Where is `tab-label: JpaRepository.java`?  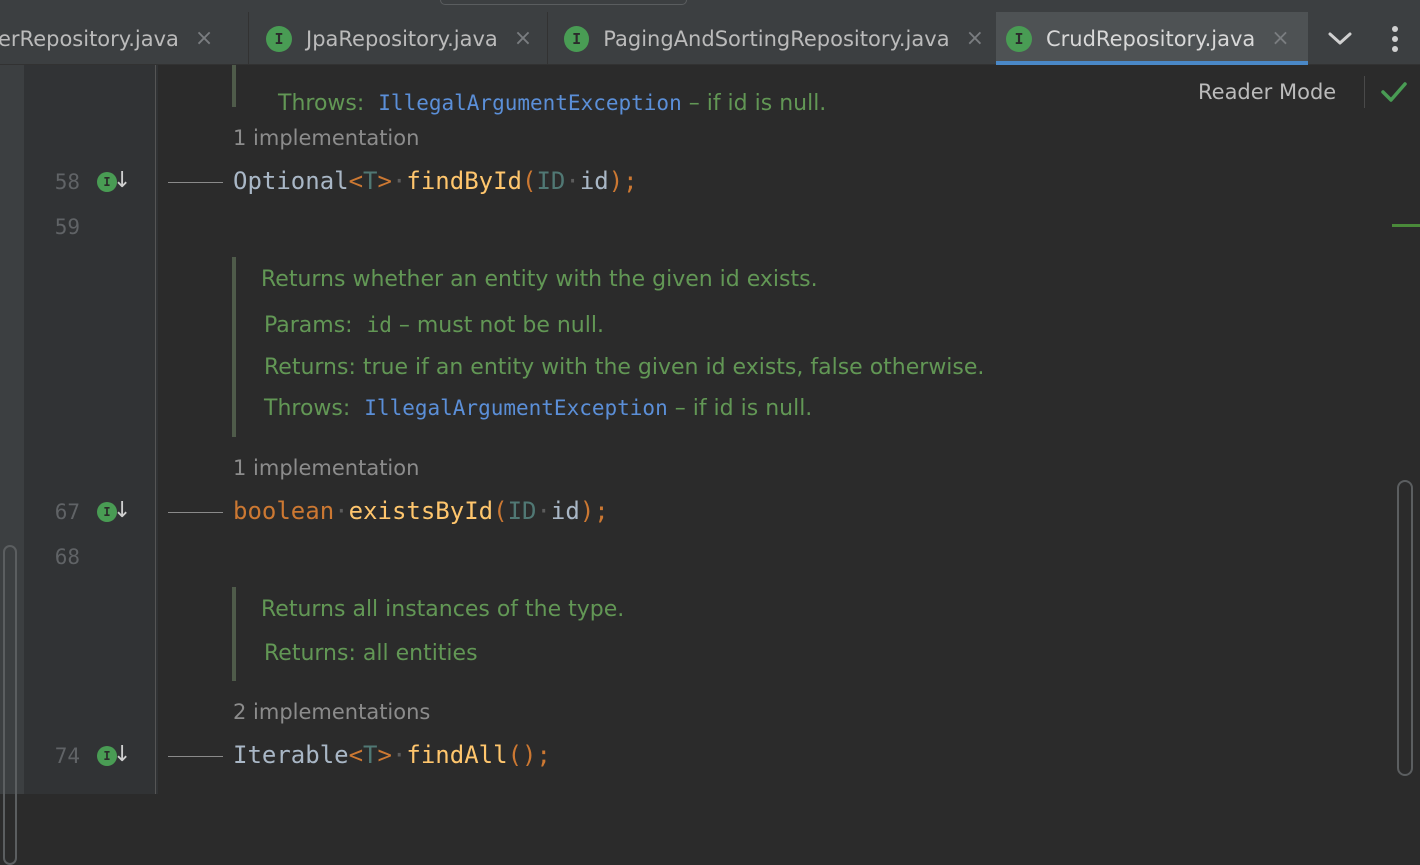 tab-label: JpaRepository.java is located at coordinates (402, 38).